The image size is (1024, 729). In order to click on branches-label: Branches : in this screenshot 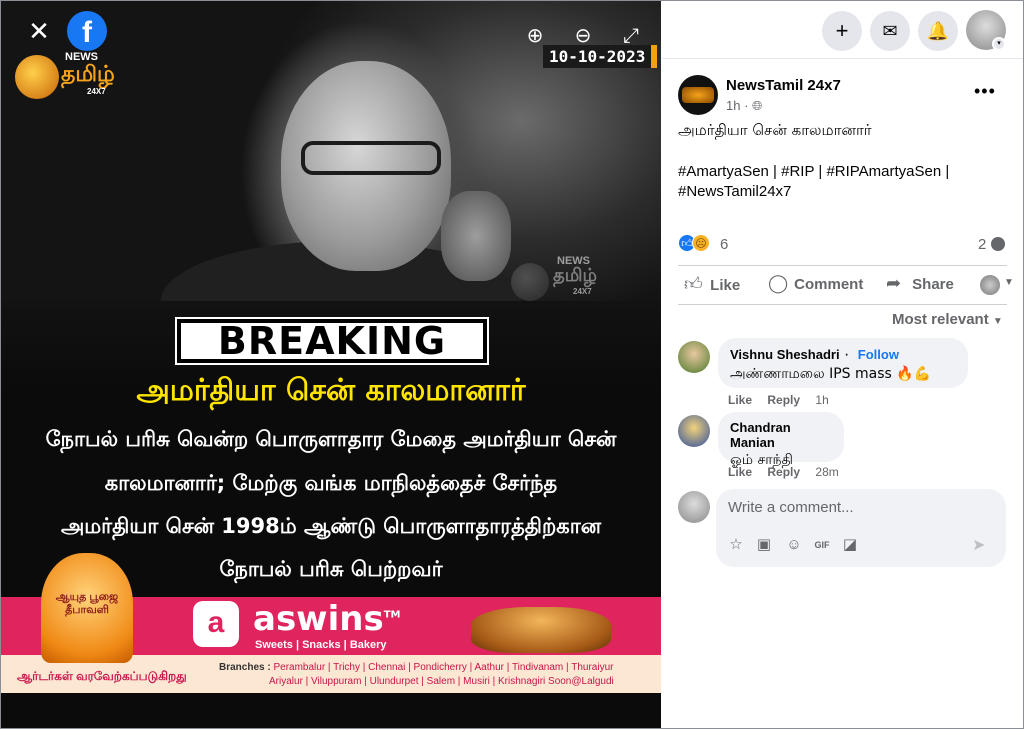, I will do `click(245, 667)`.